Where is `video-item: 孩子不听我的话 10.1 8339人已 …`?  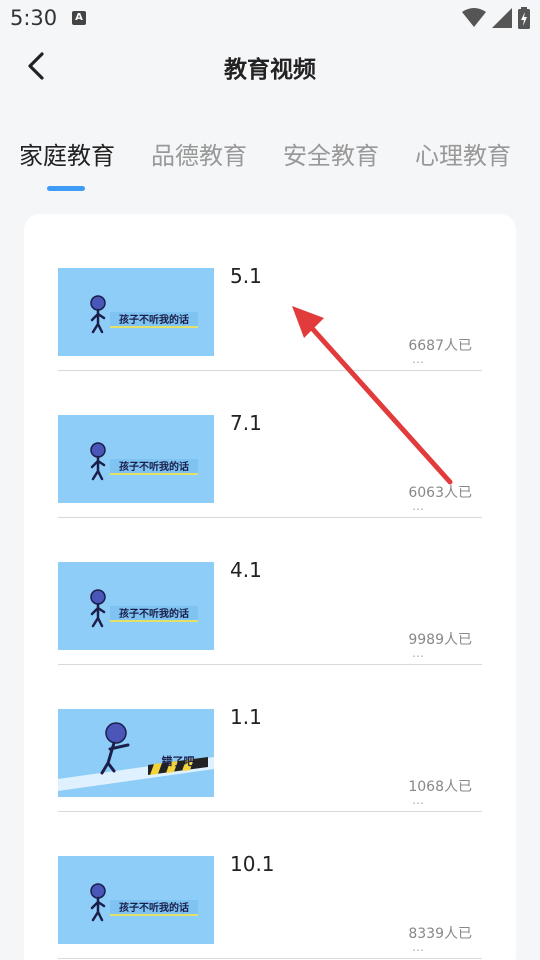 video-item: 孩子不听我的话 10.1 8339人已 … is located at coordinates (270, 885).